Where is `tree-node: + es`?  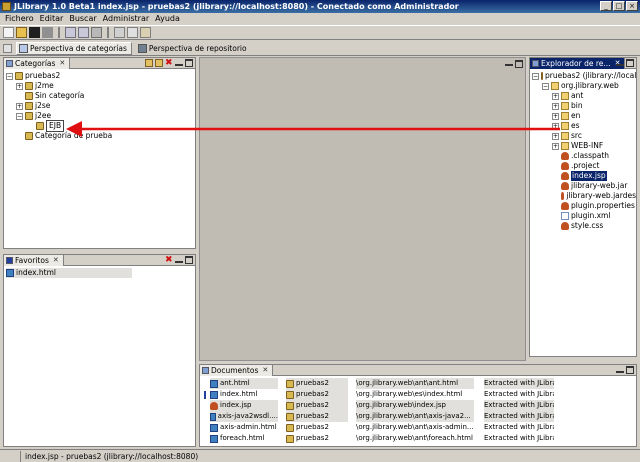 tree-node: + es is located at coordinates (584, 126).